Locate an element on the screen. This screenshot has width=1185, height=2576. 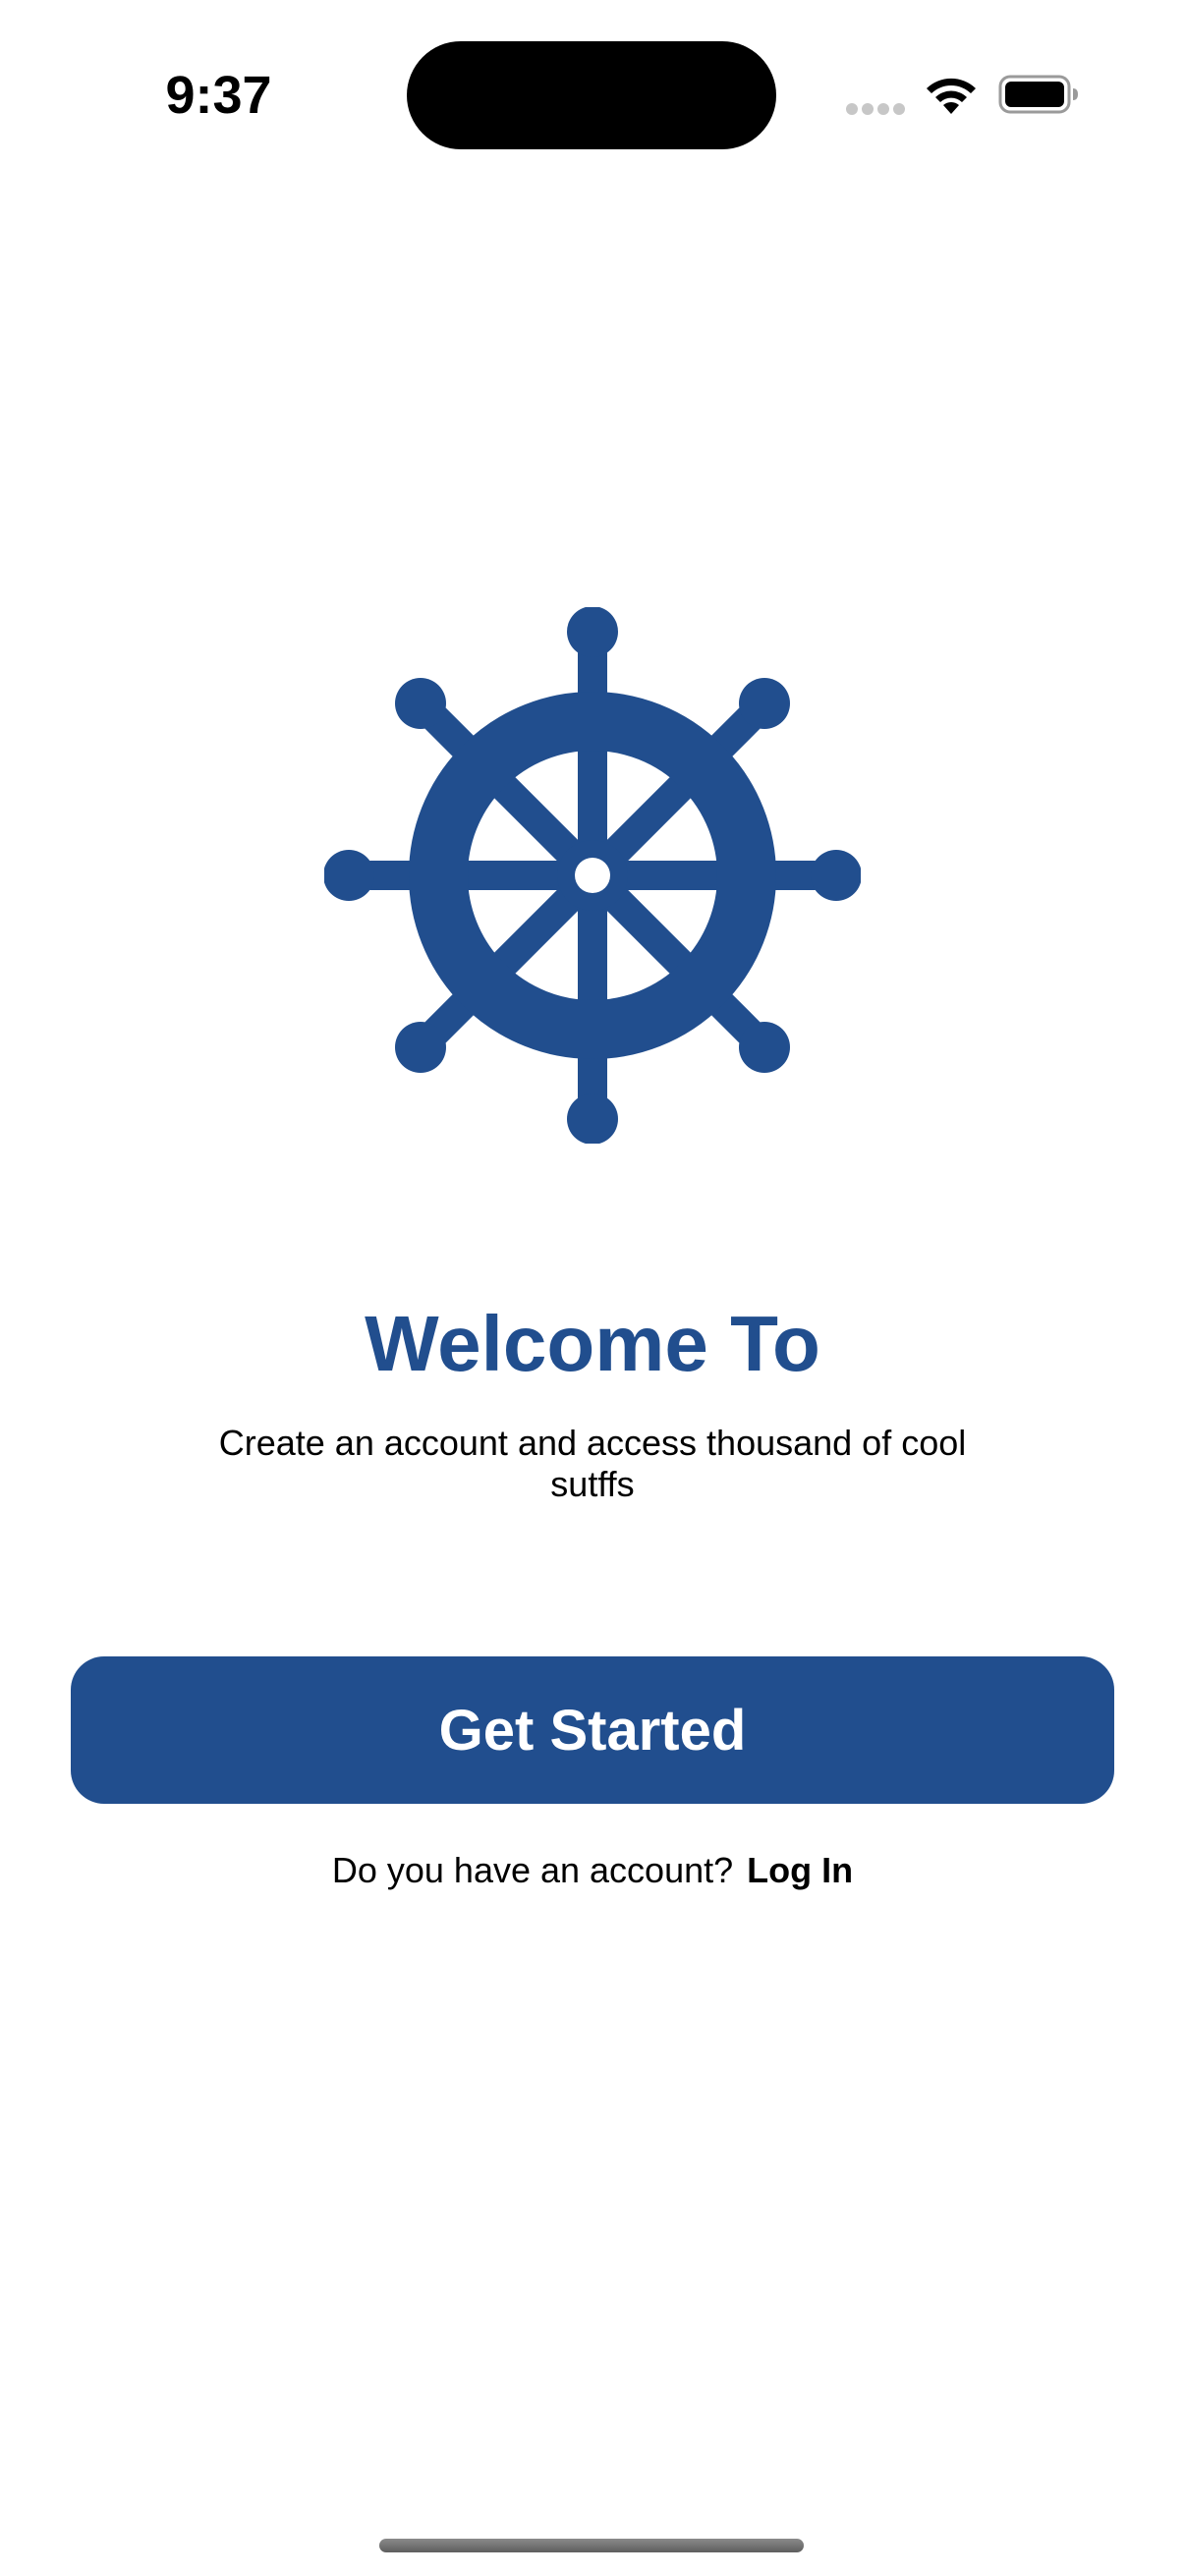
home-indicator is located at coordinates (592, 2545).